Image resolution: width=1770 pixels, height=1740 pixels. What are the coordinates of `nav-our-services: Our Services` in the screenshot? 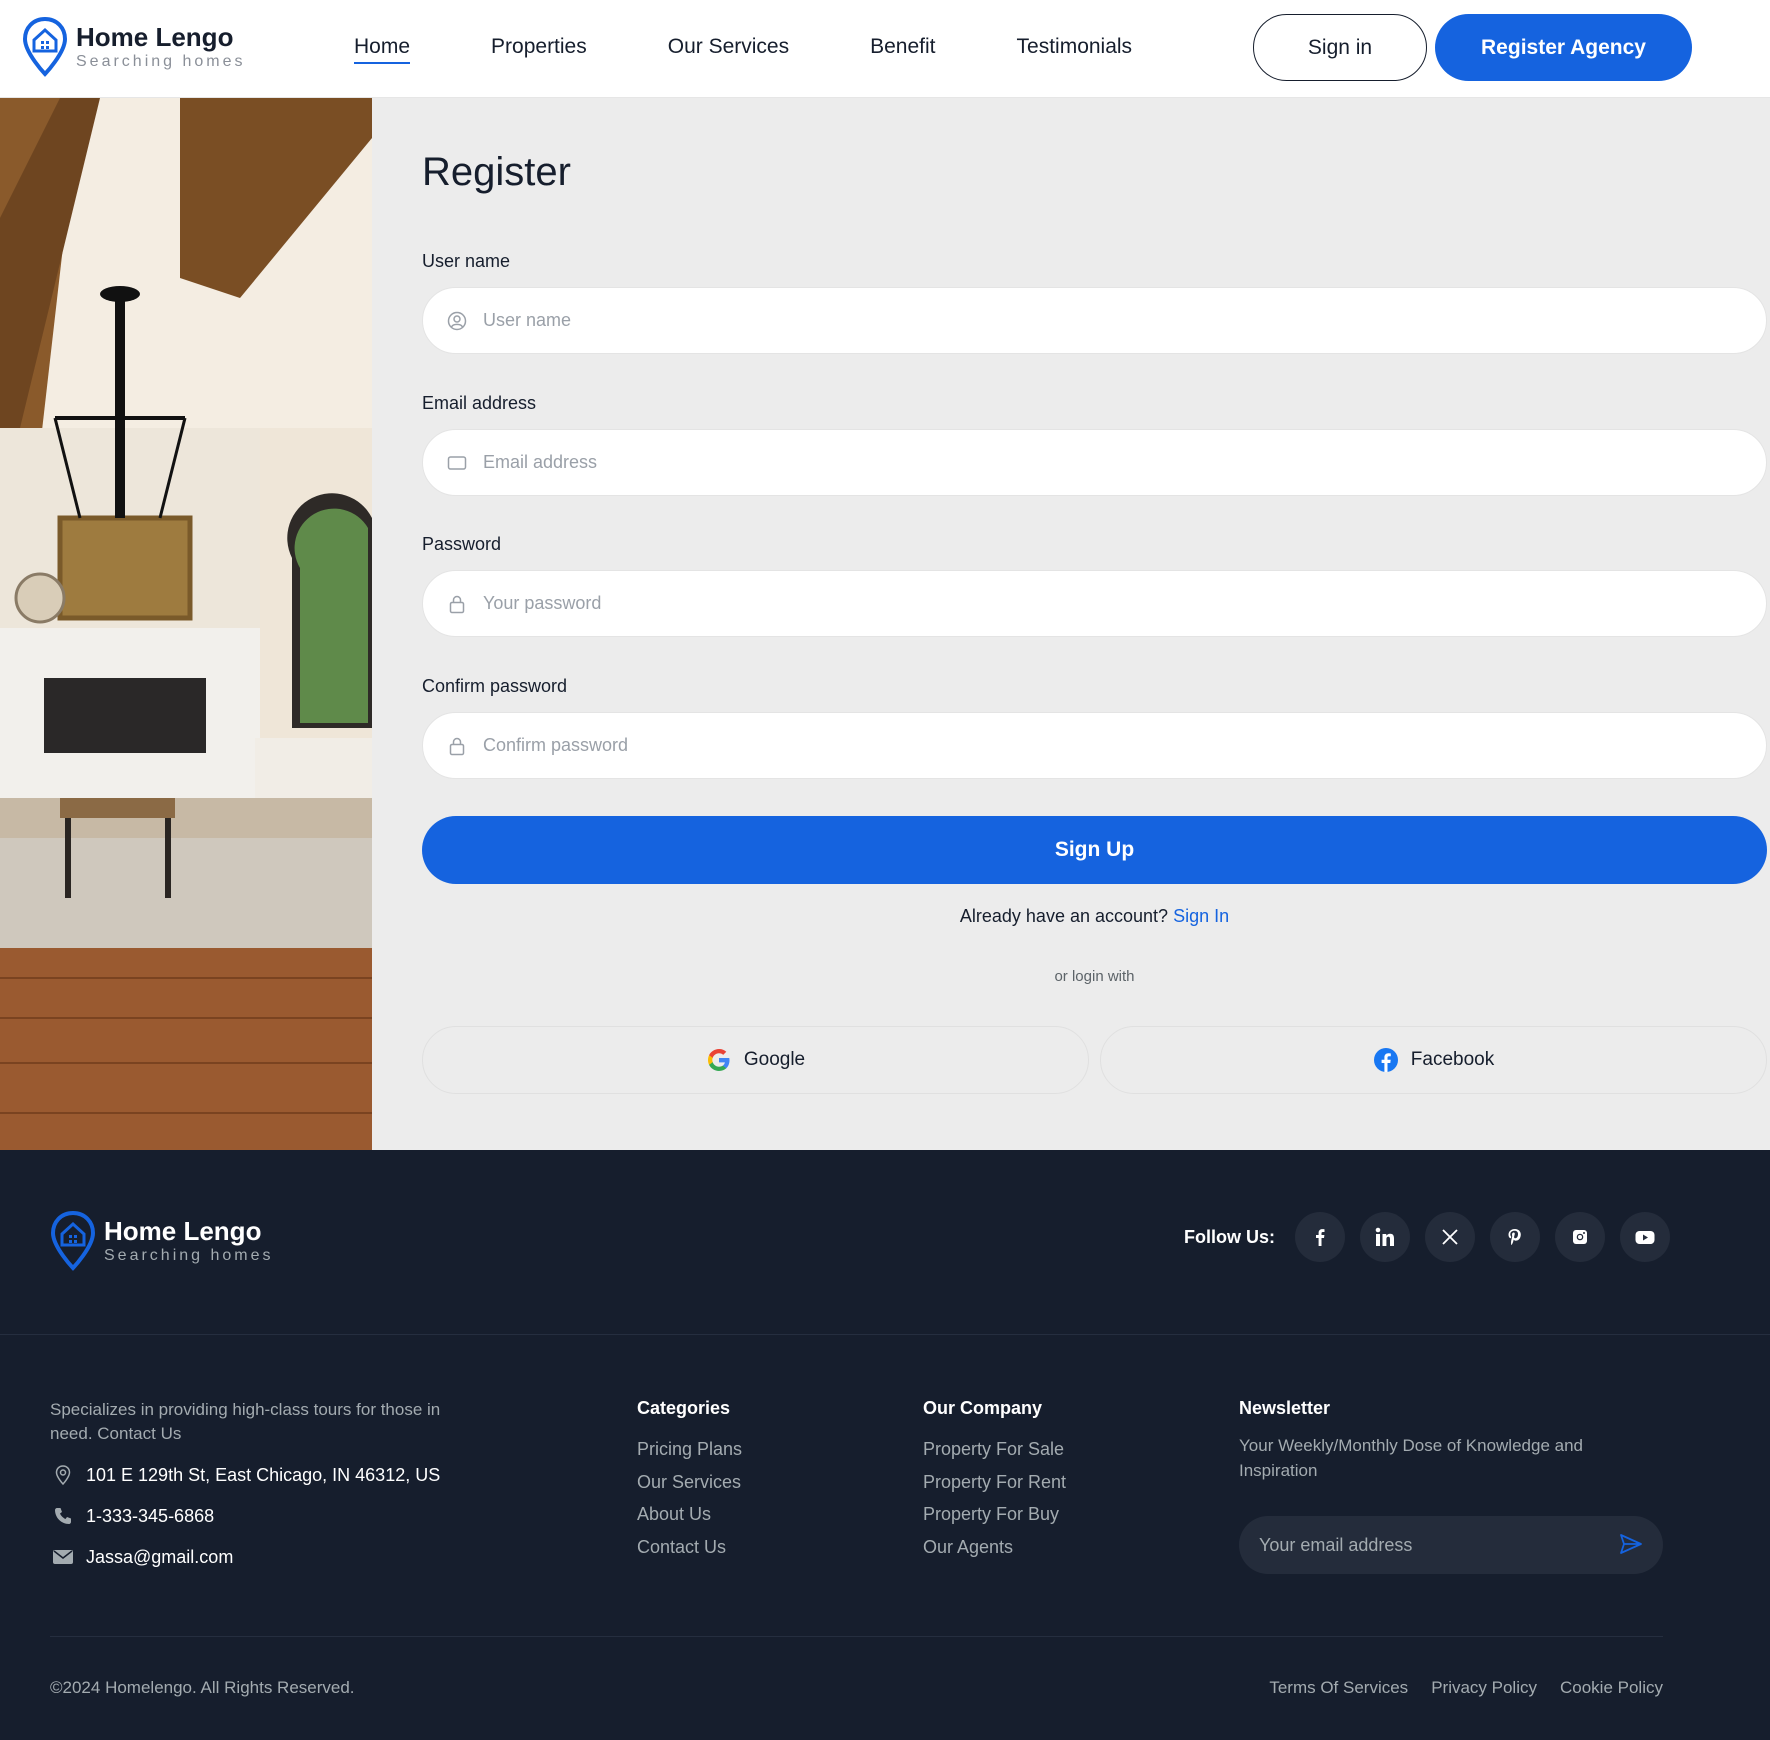 It's located at (728, 48).